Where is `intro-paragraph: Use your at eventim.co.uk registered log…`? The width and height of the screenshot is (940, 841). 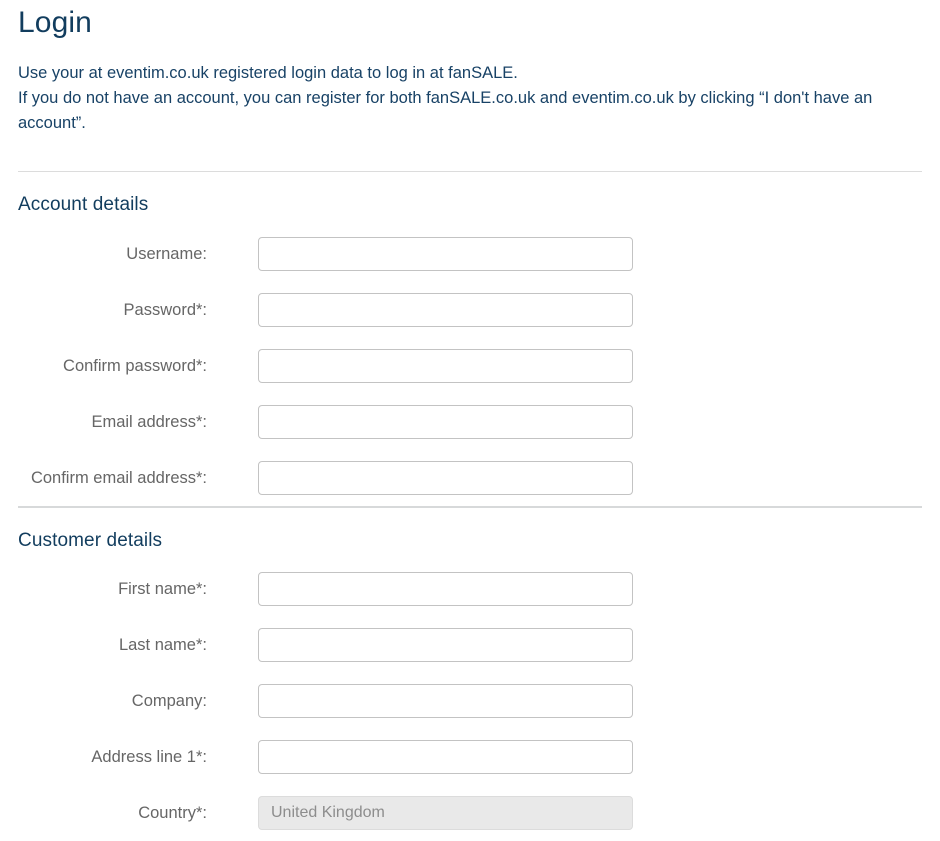 intro-paragraph: Use your at eventim.co.uk registered log… is located at coordinates (470, 87).